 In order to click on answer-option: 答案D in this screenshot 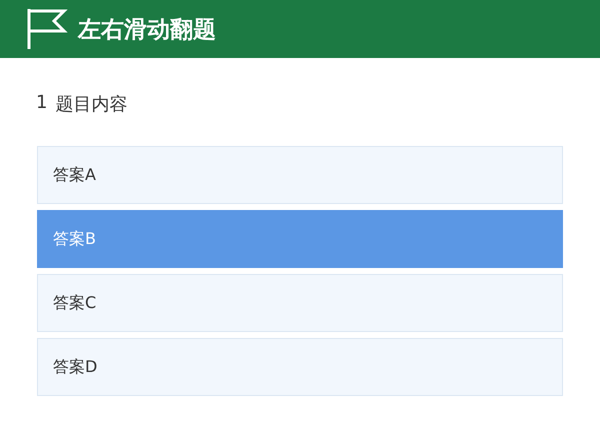, I will do `click(300, 367)`.